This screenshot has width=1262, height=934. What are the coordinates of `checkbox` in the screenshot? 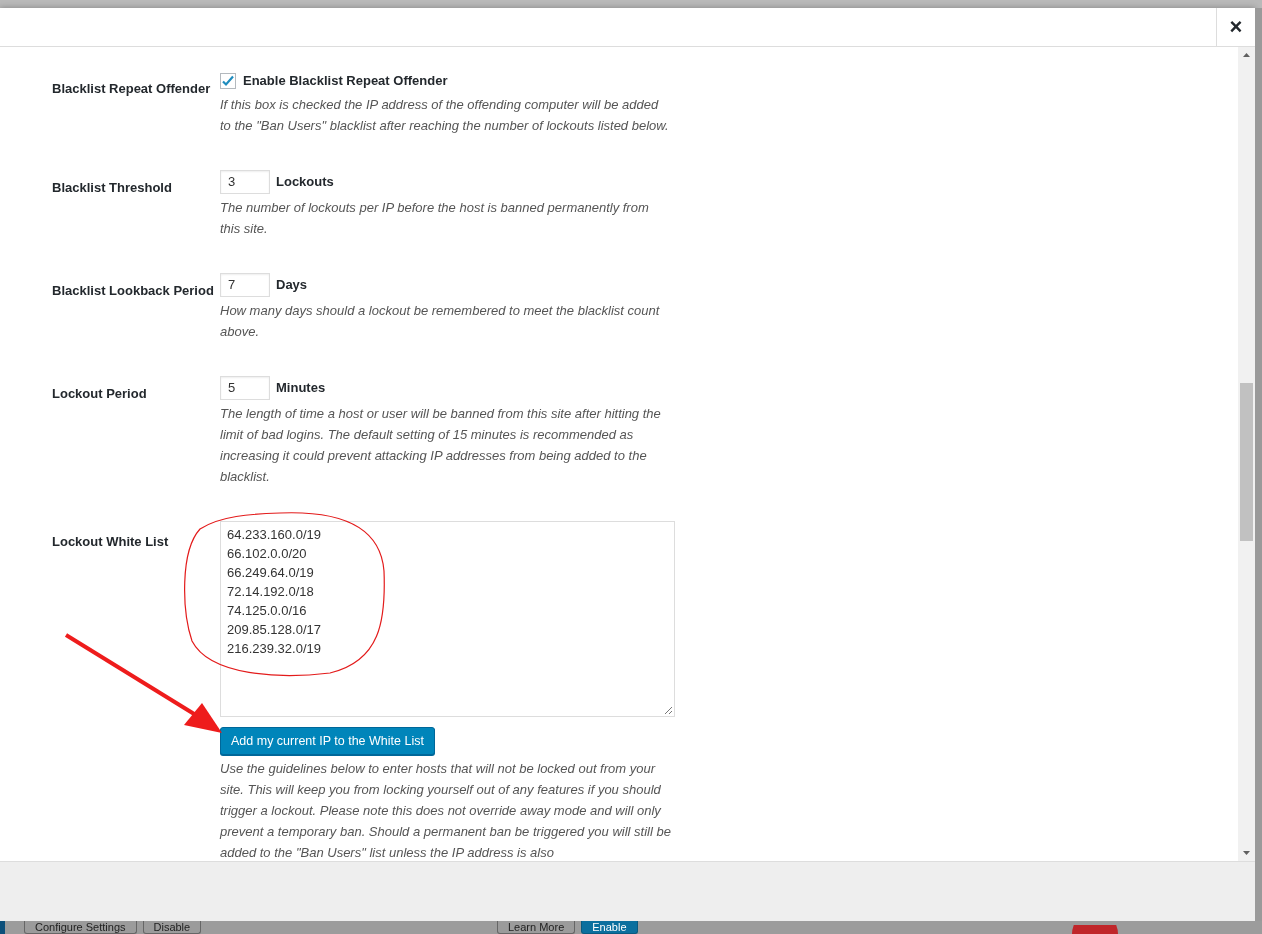 It's located at (228, 81).